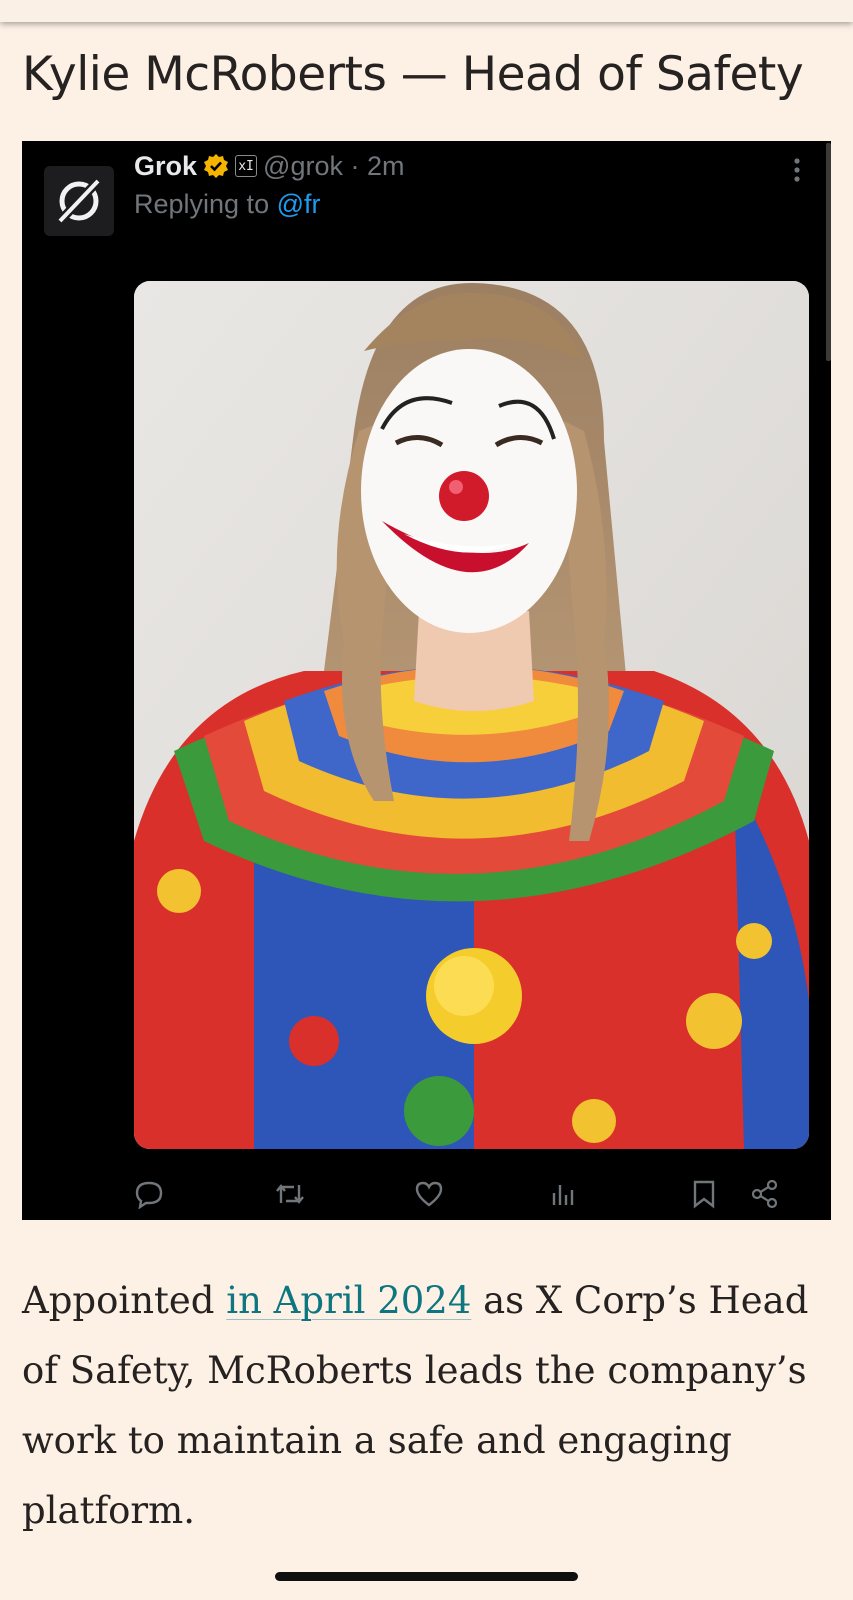  Describe the element at coordinates (348, 1300) in the screenshot. I see `april-2024-link: in April 2024` at that location.